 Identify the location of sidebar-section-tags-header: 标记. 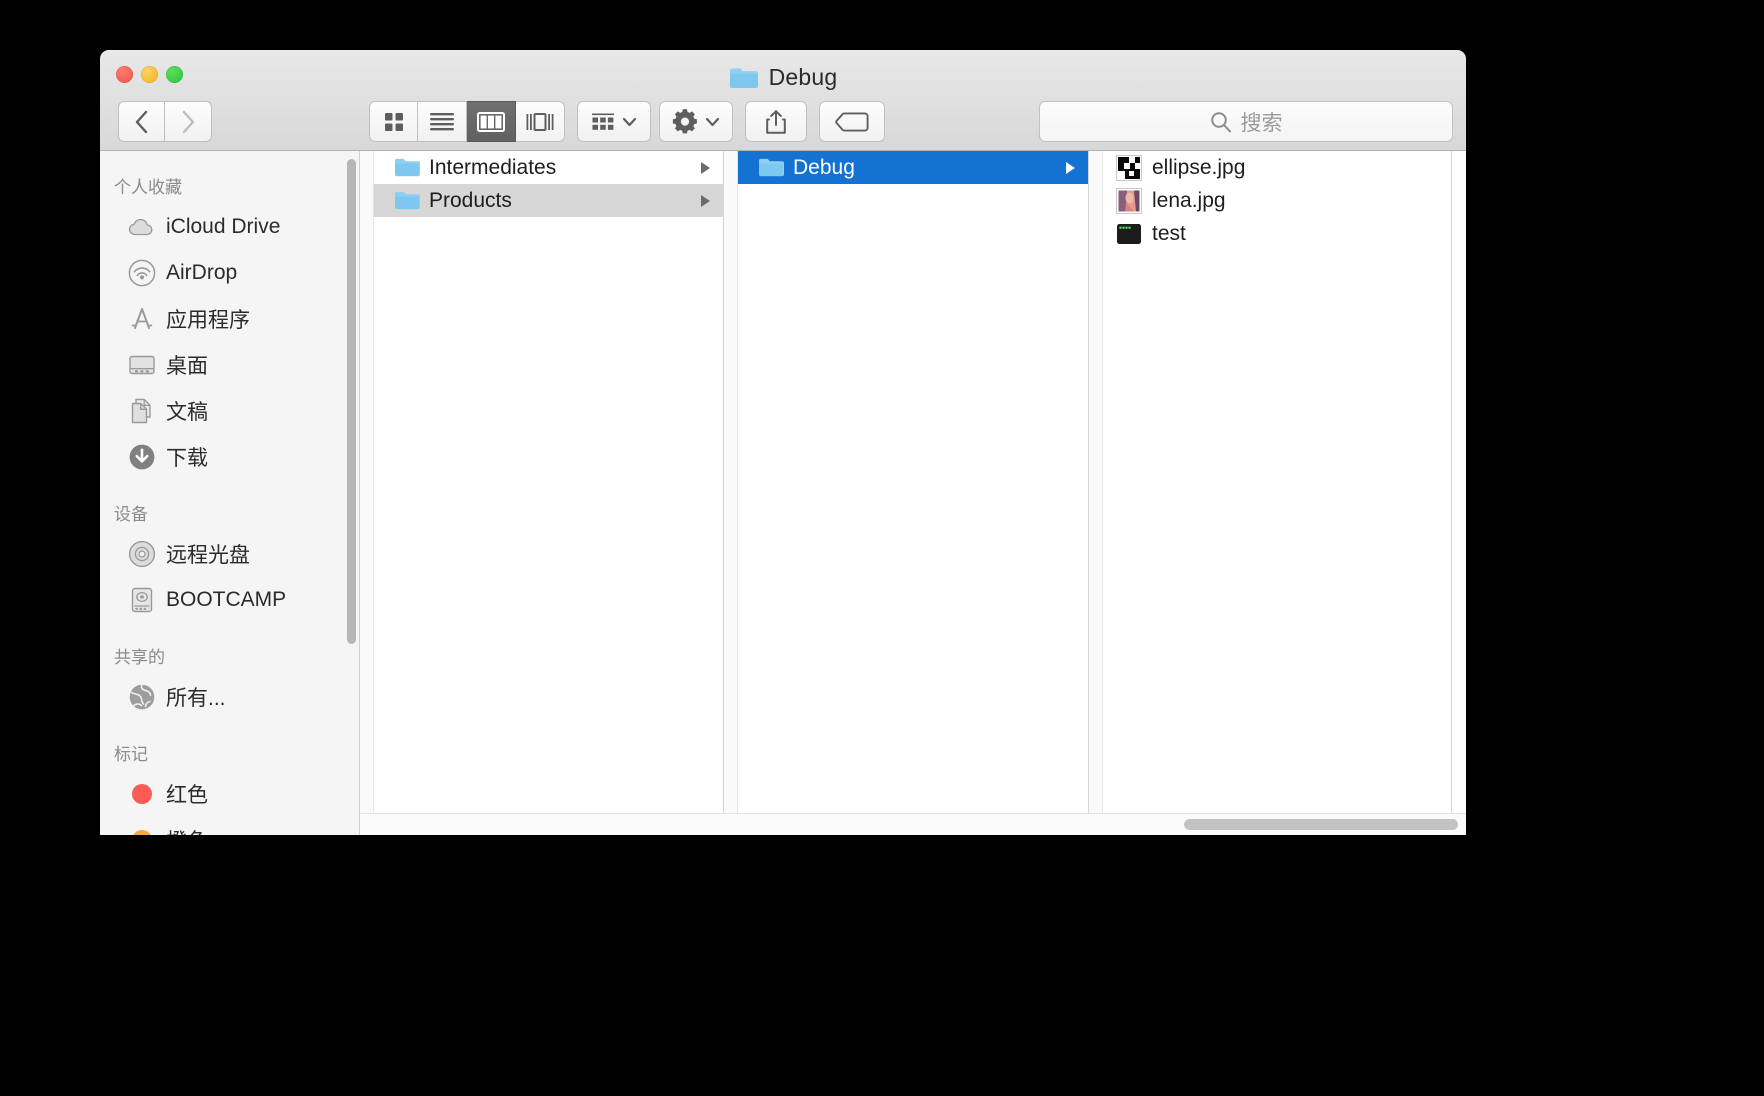
(131, 754).